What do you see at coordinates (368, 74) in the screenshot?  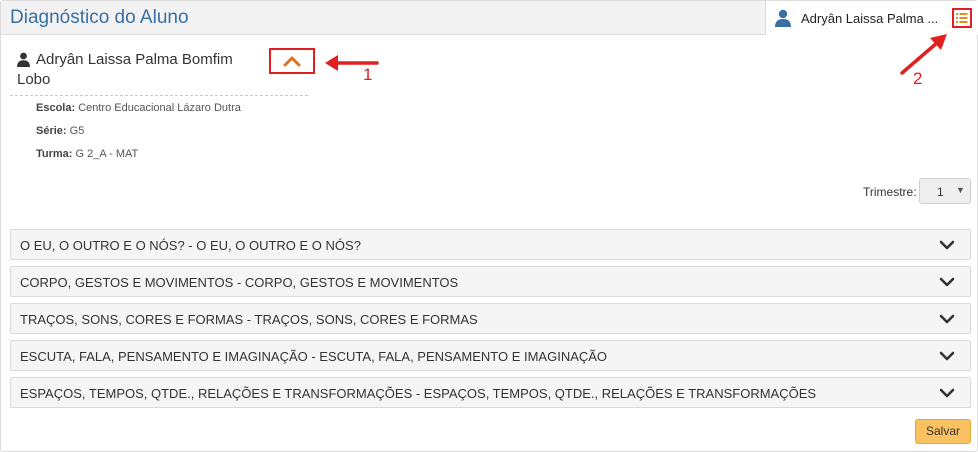 I see `annotation-number-1: 1` at bounding box center [368, 74].